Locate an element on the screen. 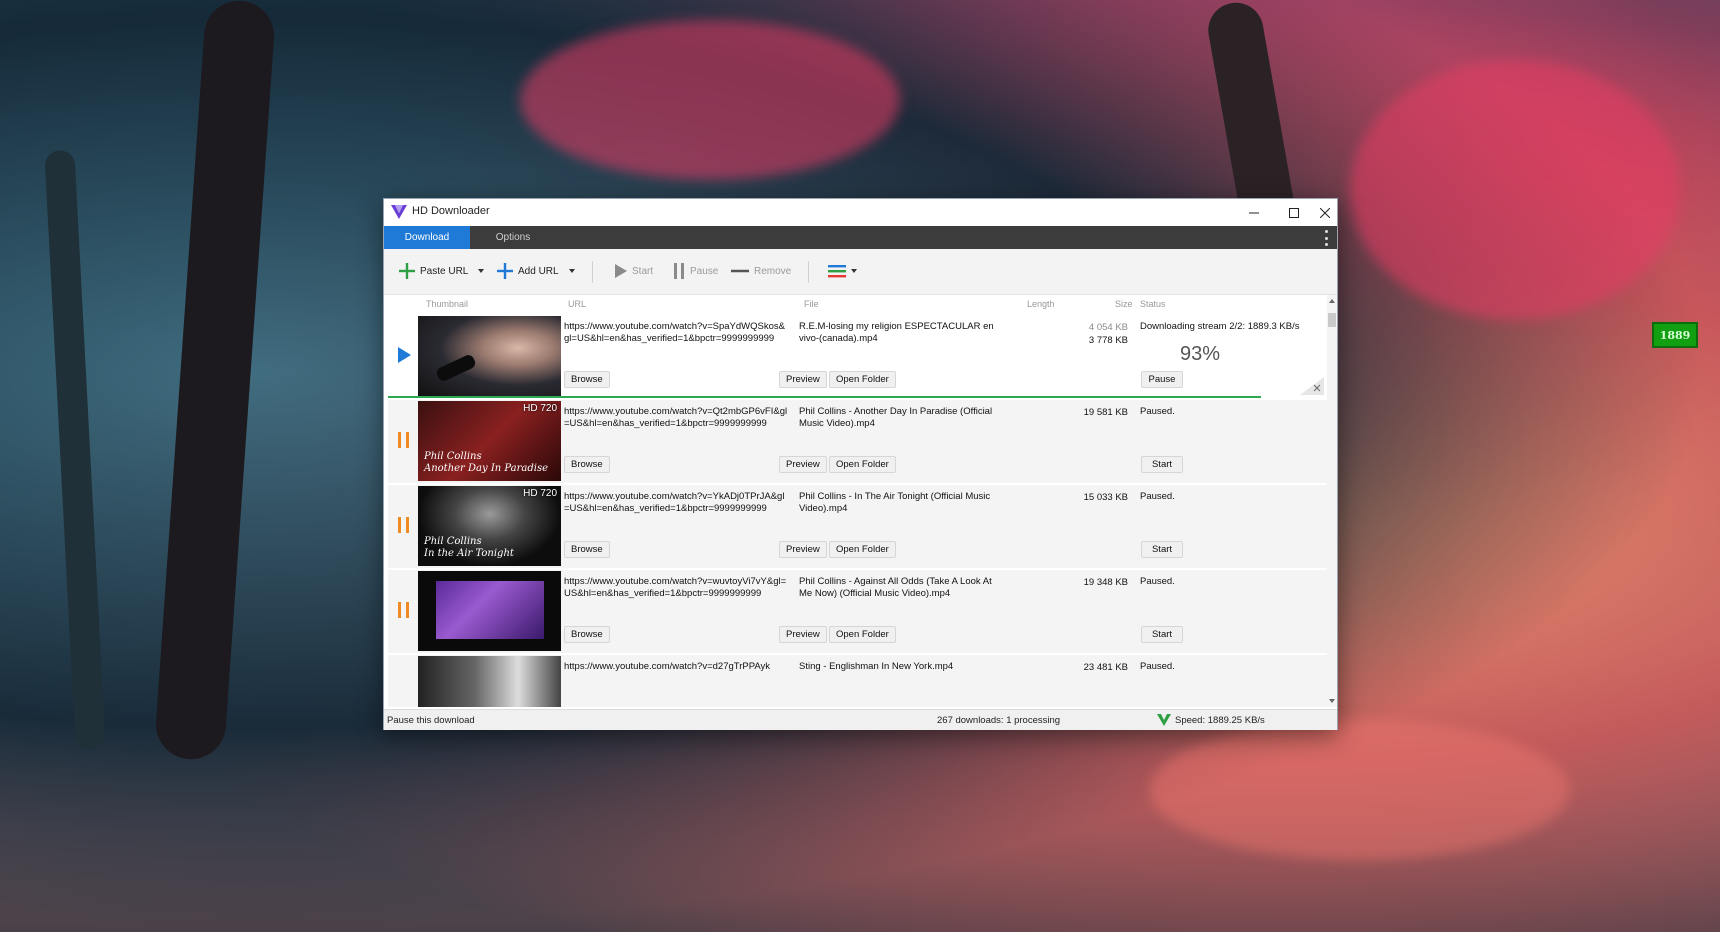  column-size: Size is located at coordinates (1124, 304).